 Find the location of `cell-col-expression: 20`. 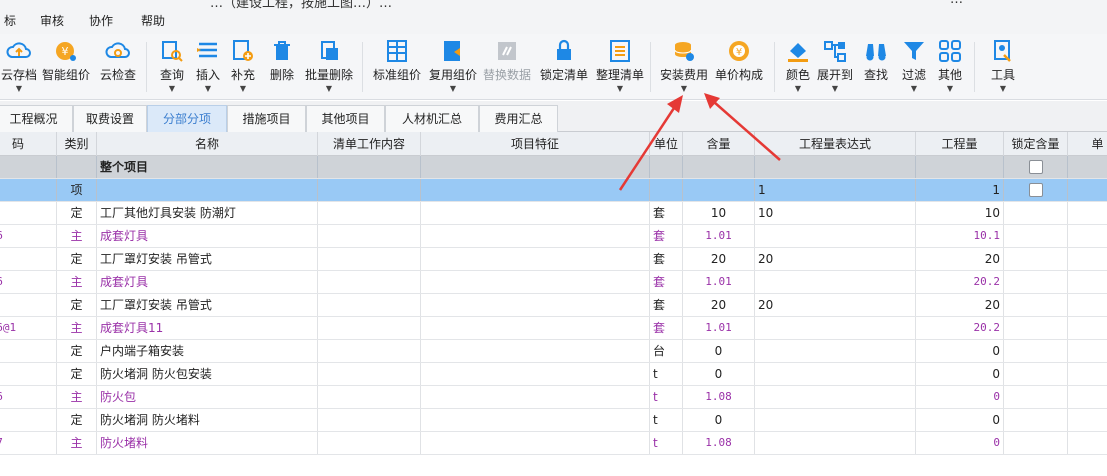

cell-col-expression: 20 is located at coordinates (835, 305).